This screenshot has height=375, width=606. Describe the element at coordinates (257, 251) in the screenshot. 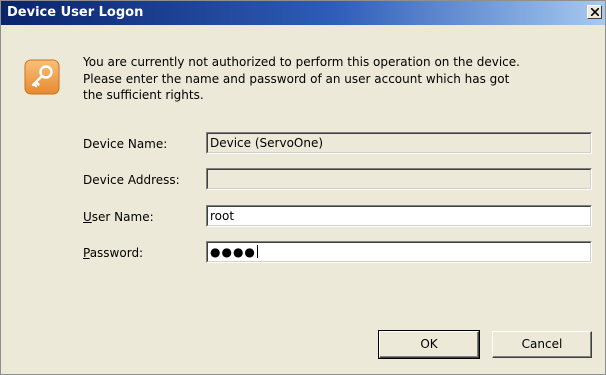

I see `text-caret` at that location.